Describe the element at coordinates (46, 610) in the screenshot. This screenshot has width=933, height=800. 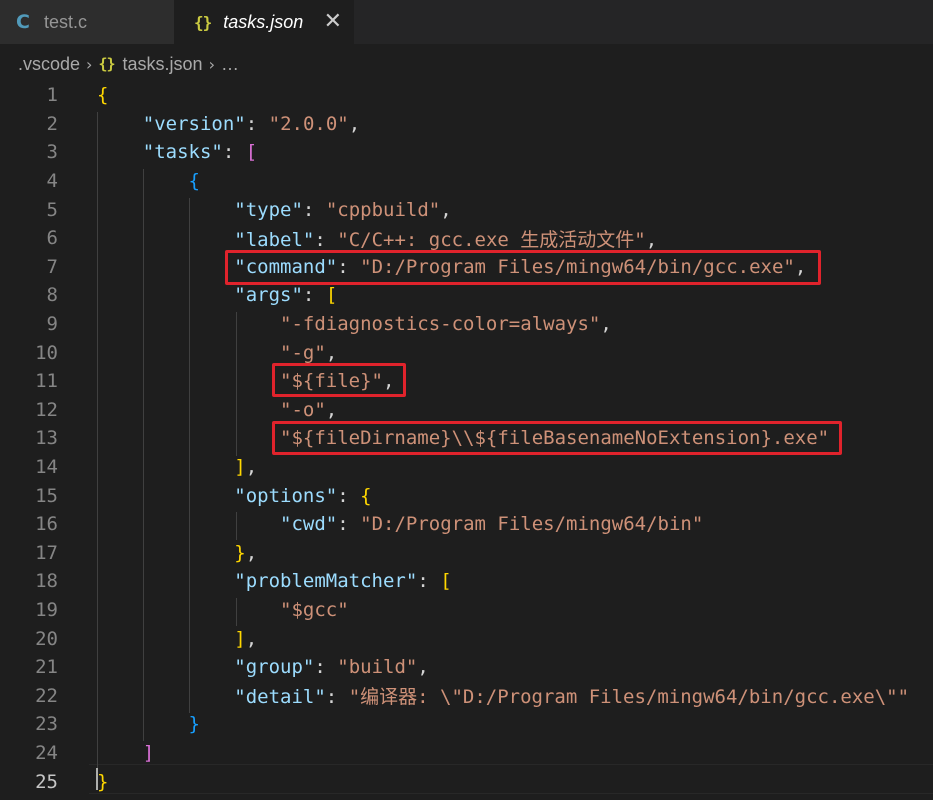
I see `line-number: 19` at that location.